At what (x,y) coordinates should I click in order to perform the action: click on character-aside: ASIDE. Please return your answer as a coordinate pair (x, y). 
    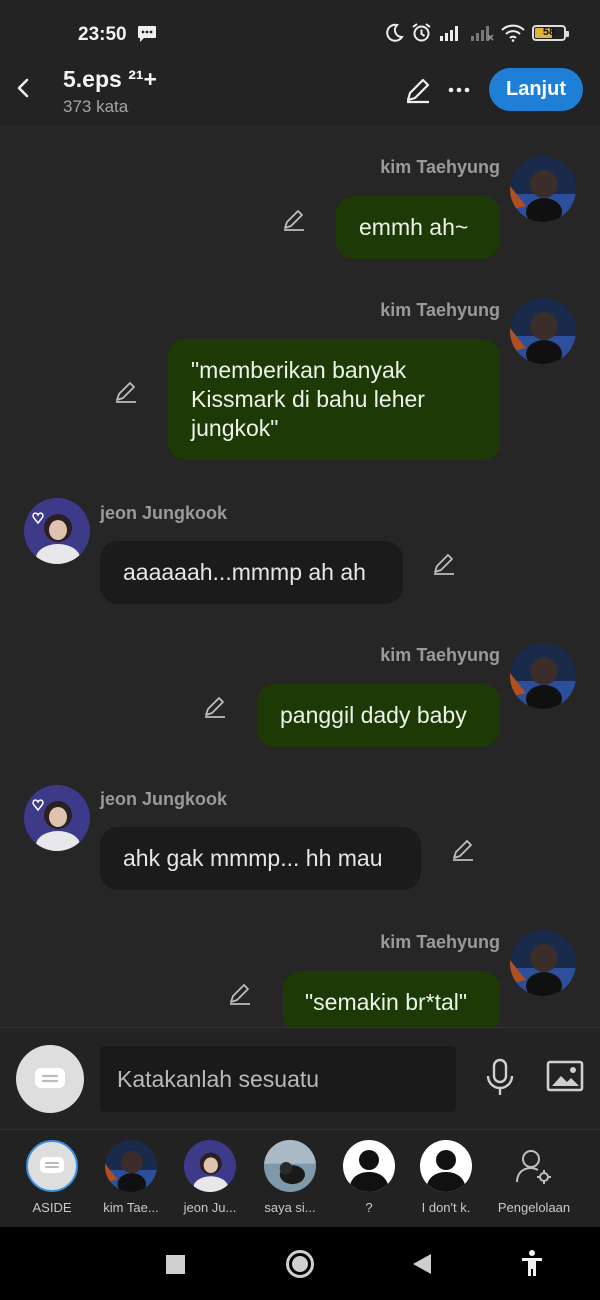
    Looking at the image, I should click on (52, 1177).